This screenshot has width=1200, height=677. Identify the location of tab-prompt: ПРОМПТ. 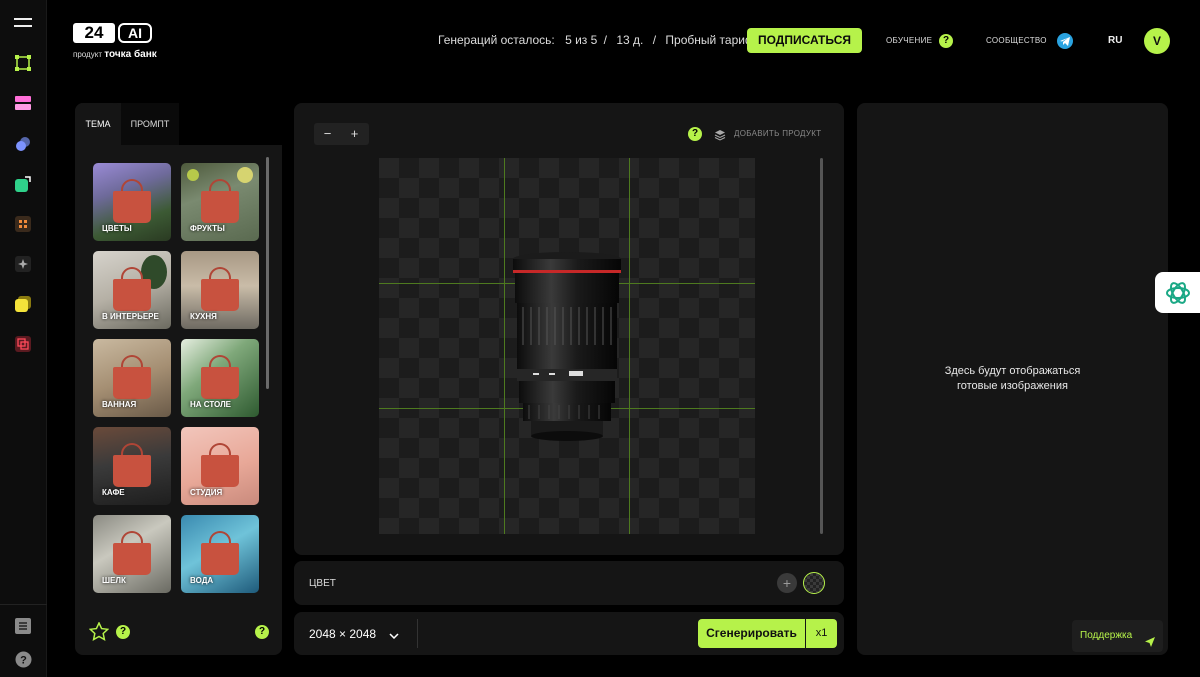
(150, 124).